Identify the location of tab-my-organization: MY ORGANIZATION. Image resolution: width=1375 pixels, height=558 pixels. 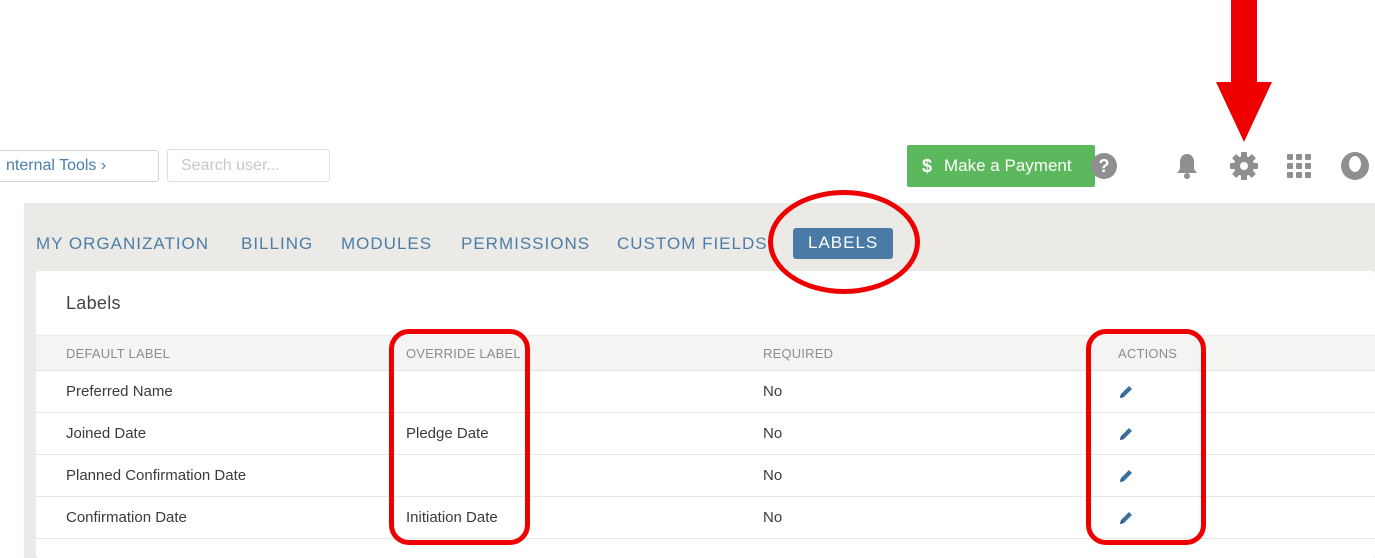
(122, 244).